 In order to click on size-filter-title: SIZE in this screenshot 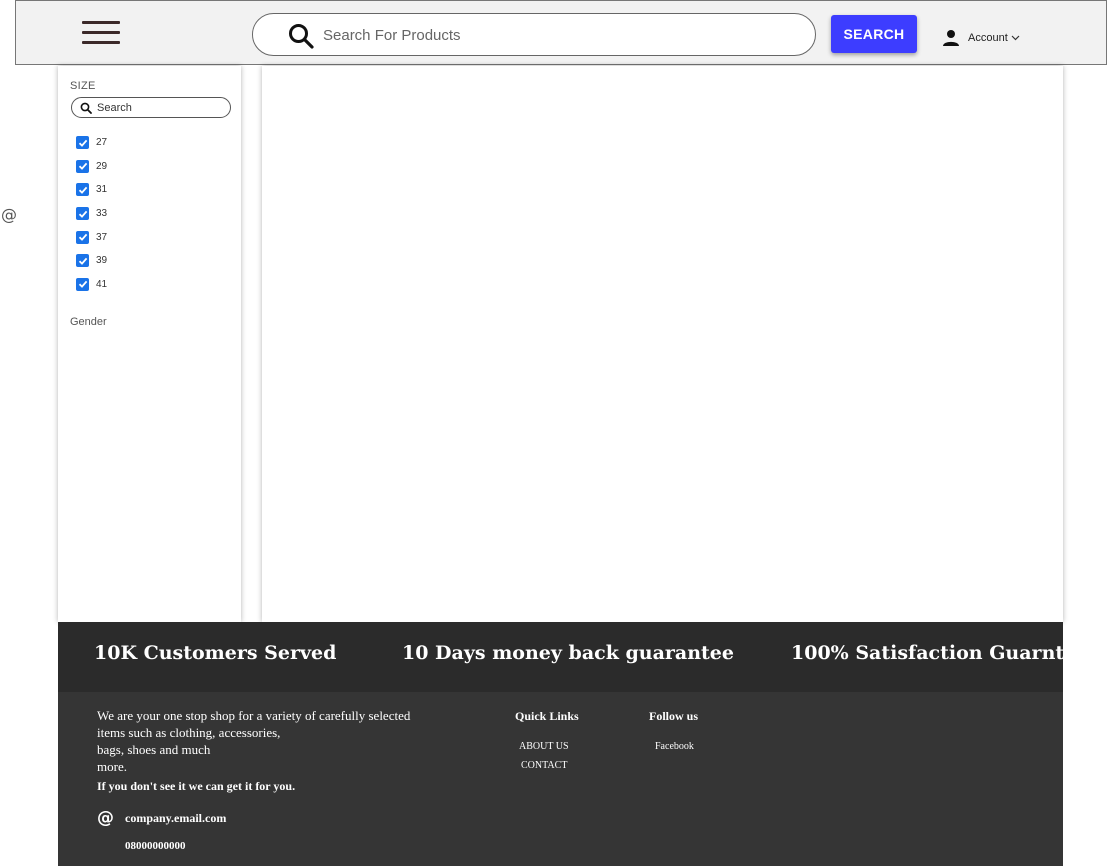, I will do `click(83, 86)`.